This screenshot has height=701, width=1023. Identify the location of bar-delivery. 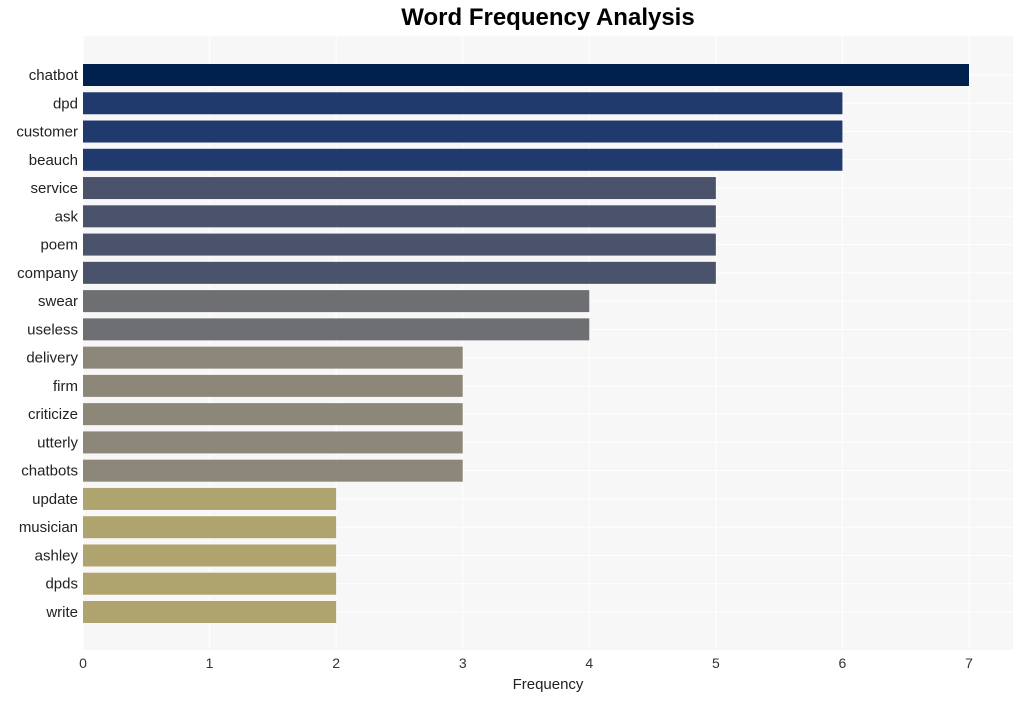
(273, 357).